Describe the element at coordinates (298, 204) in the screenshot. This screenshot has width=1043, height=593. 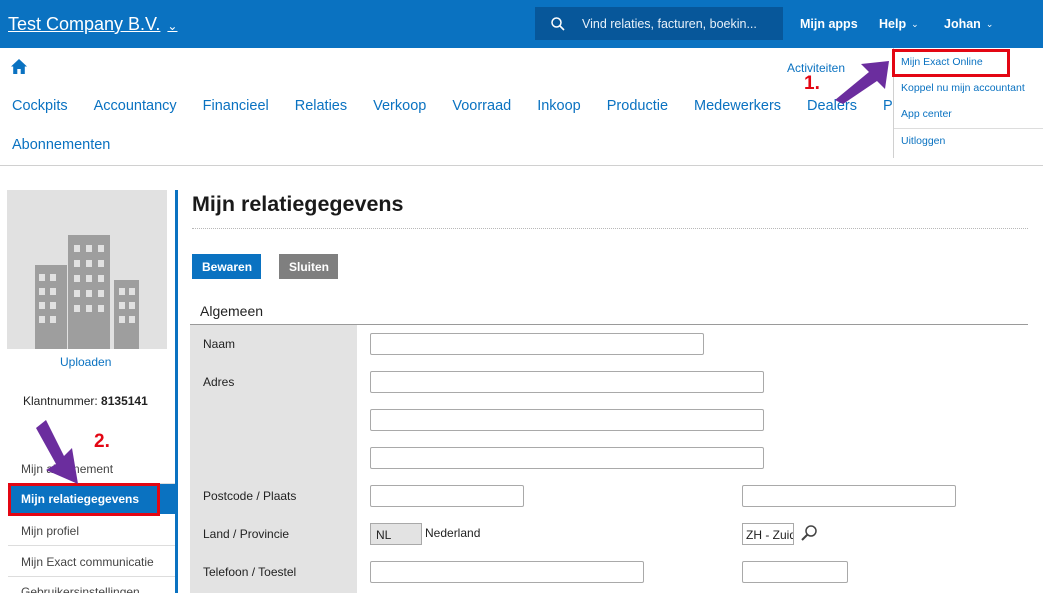
I see `page-title: Mijn relatiegegevens` at that location.